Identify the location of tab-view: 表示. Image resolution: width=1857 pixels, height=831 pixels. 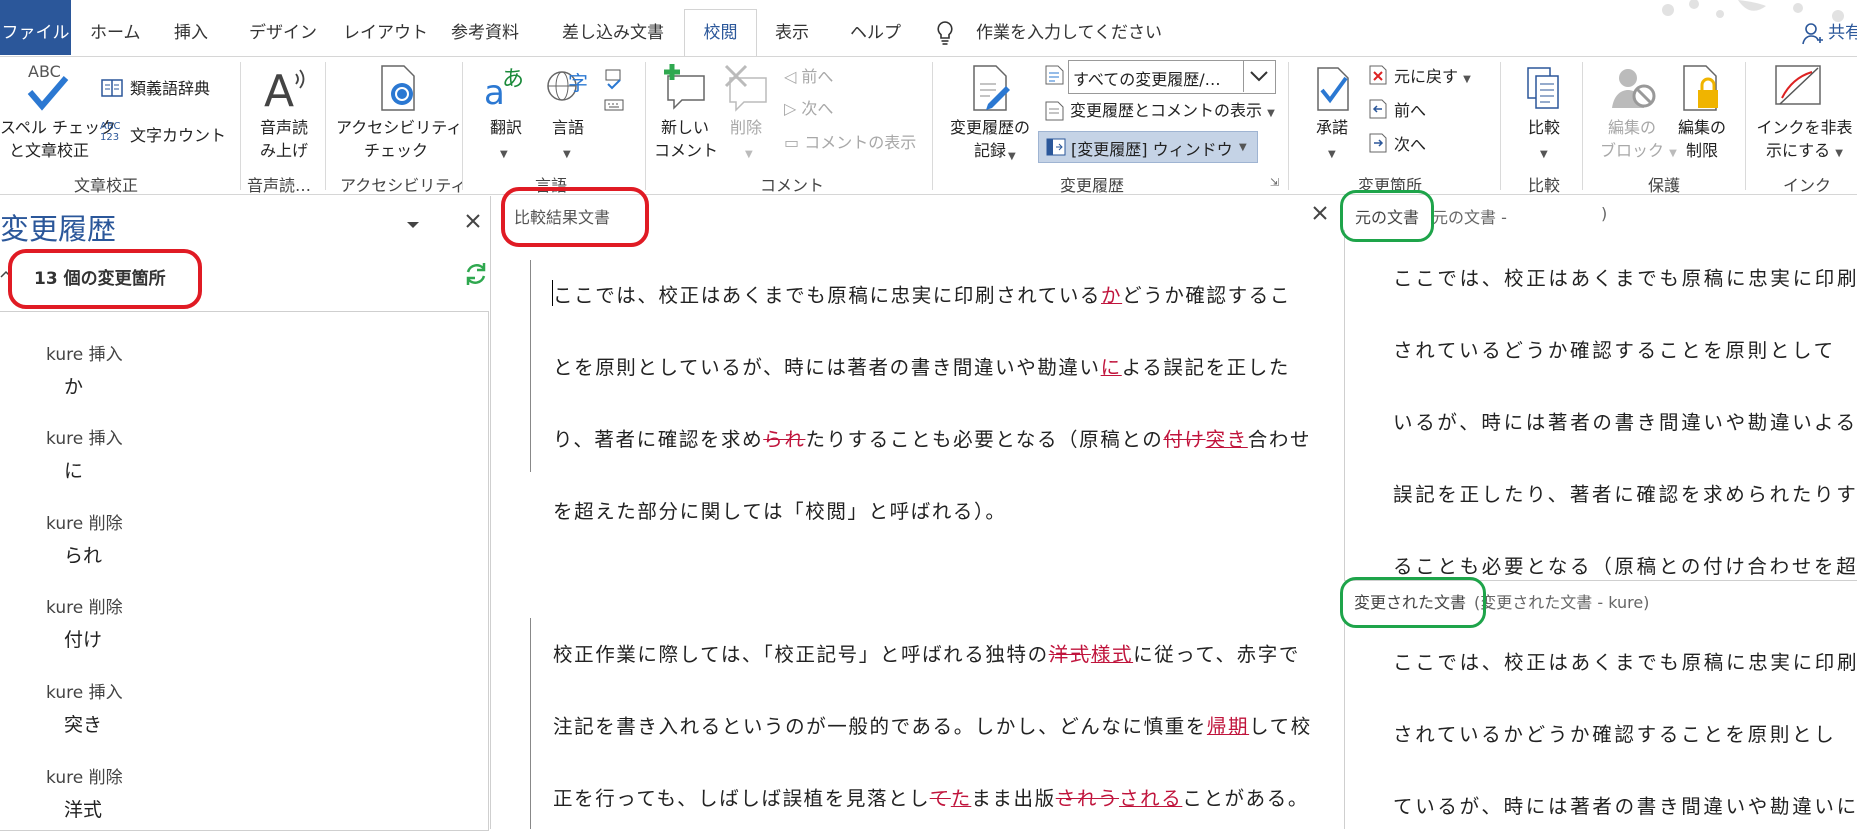
(792, 27).